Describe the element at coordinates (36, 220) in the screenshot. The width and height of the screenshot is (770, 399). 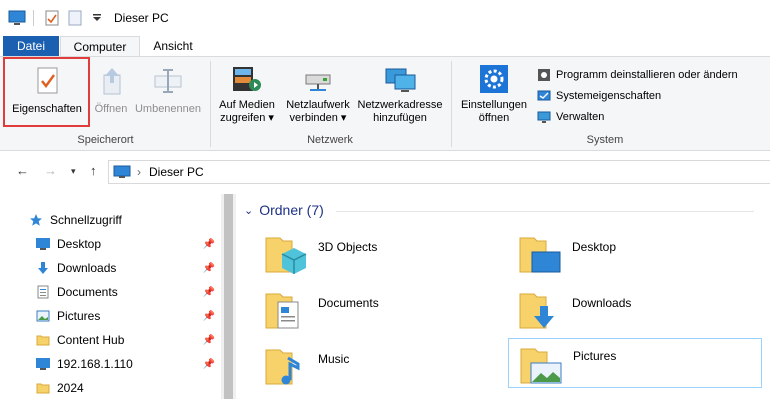
I see `star-icon` at that location.